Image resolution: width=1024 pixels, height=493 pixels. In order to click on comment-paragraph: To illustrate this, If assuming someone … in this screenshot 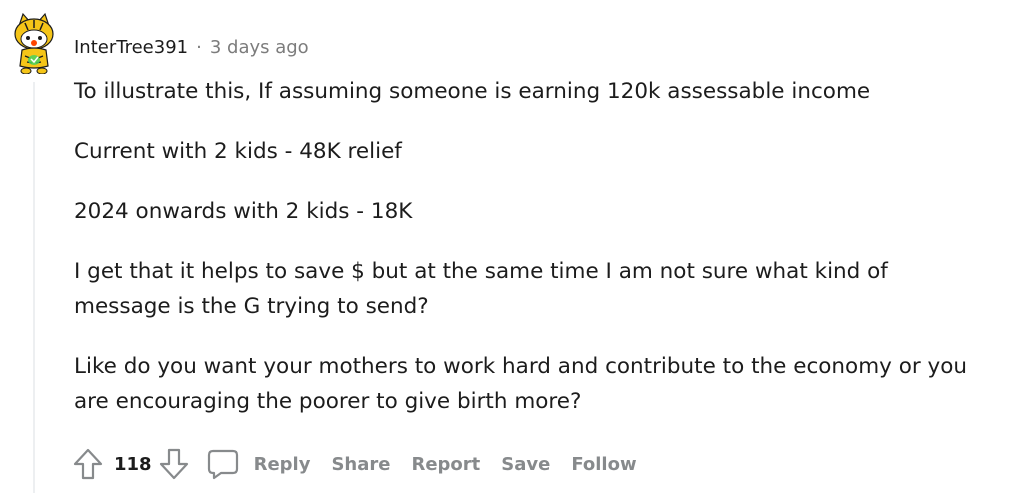, I will do `click(472, 91)`.